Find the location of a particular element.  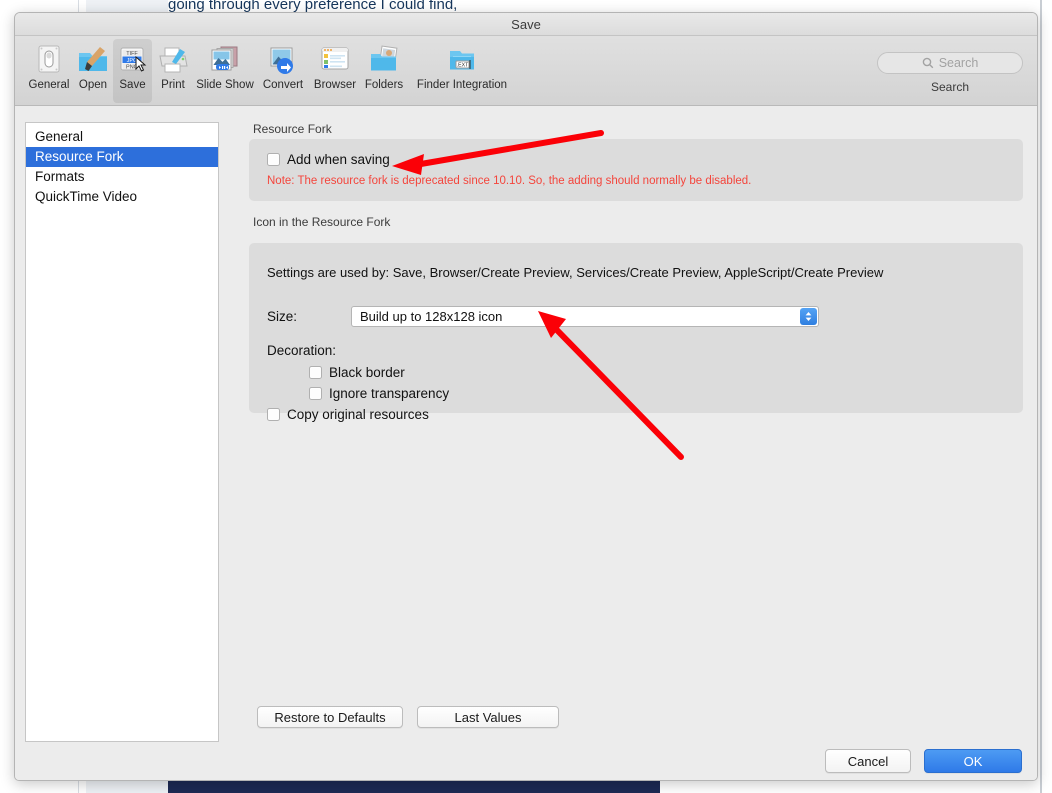

cancel-button: Cancel is located at coordinates (868, 761).